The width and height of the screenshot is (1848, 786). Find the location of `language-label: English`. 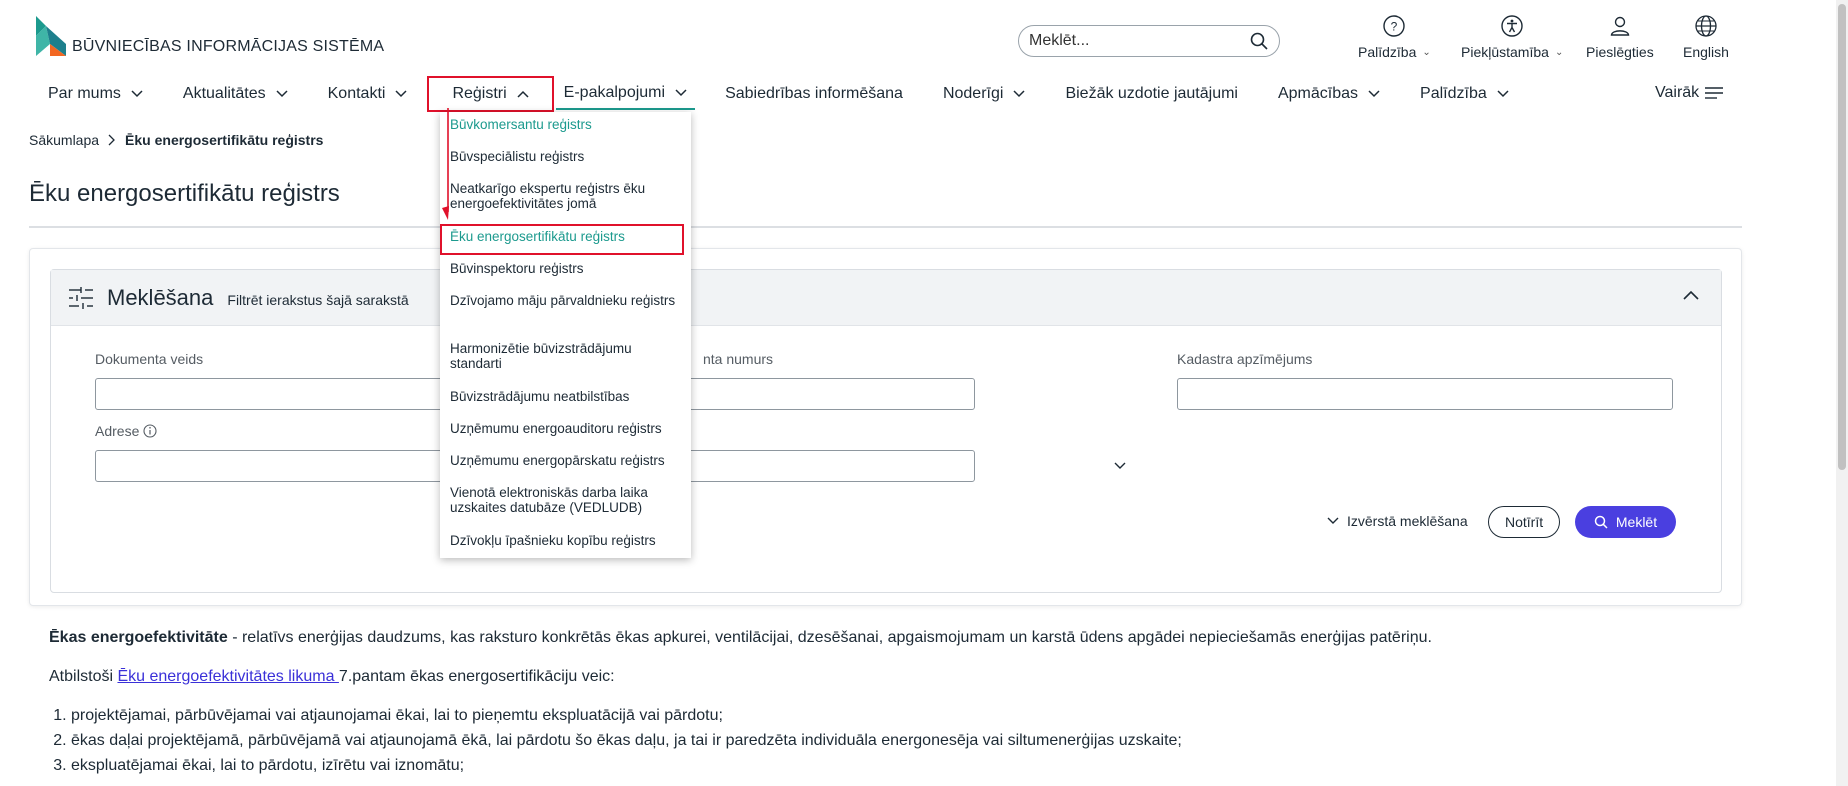

language-label: English is located at coordinates (1706, 52).